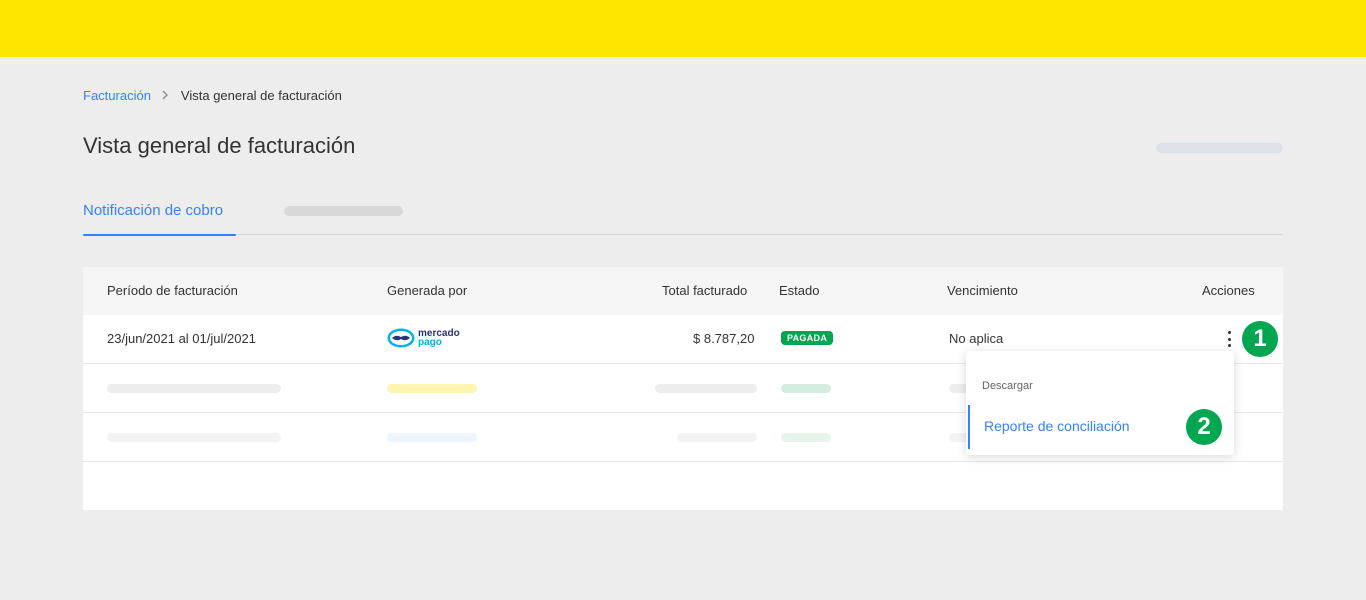  What do you see at coordinates (401, 338) in the screenshot?
I see `mercado-pago-logo-icon` at bounding box center [401, 338].